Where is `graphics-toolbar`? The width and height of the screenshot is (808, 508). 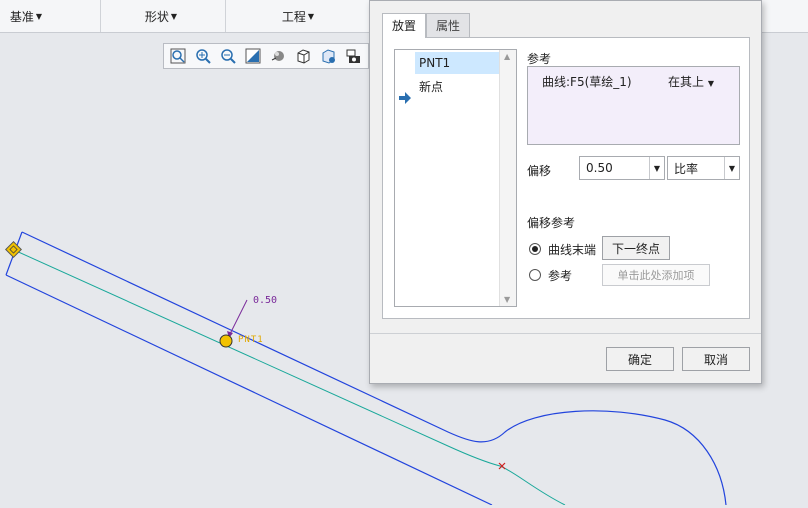 graphics-toolbar is located at coordinates (266, 56).